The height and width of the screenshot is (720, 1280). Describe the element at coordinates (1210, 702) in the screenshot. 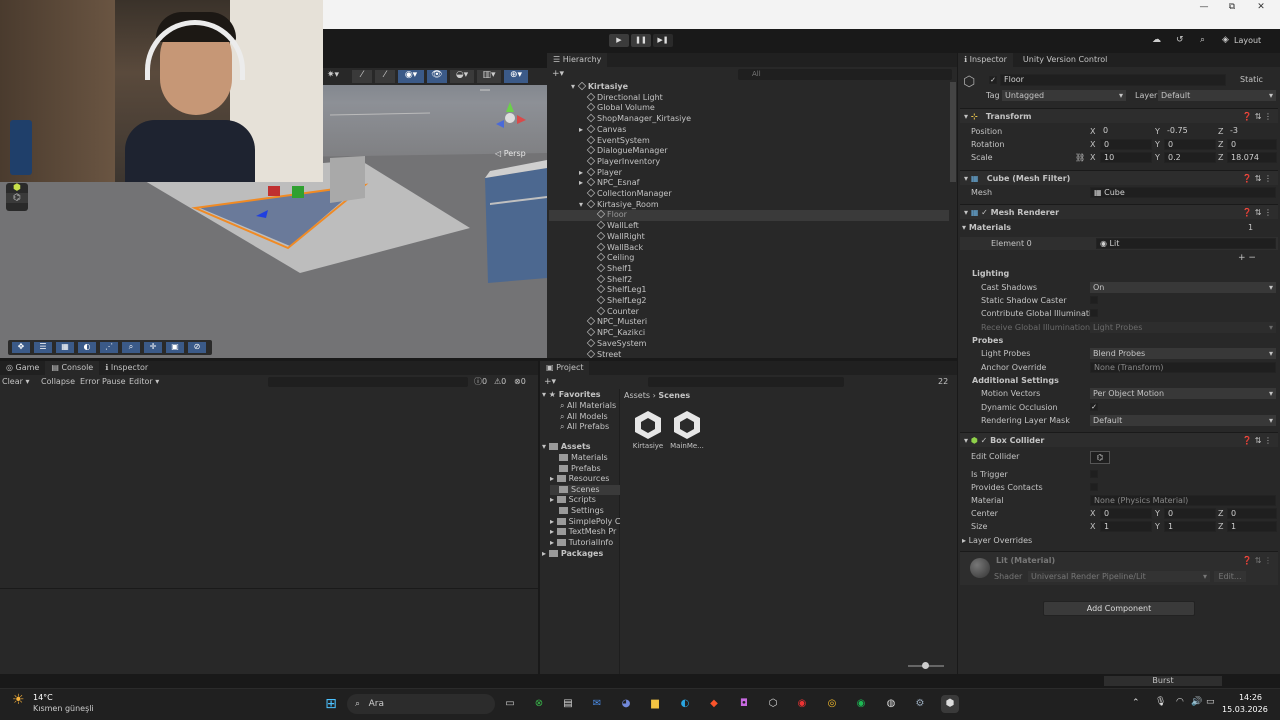

I see `battery-icon: ▭` at that location.